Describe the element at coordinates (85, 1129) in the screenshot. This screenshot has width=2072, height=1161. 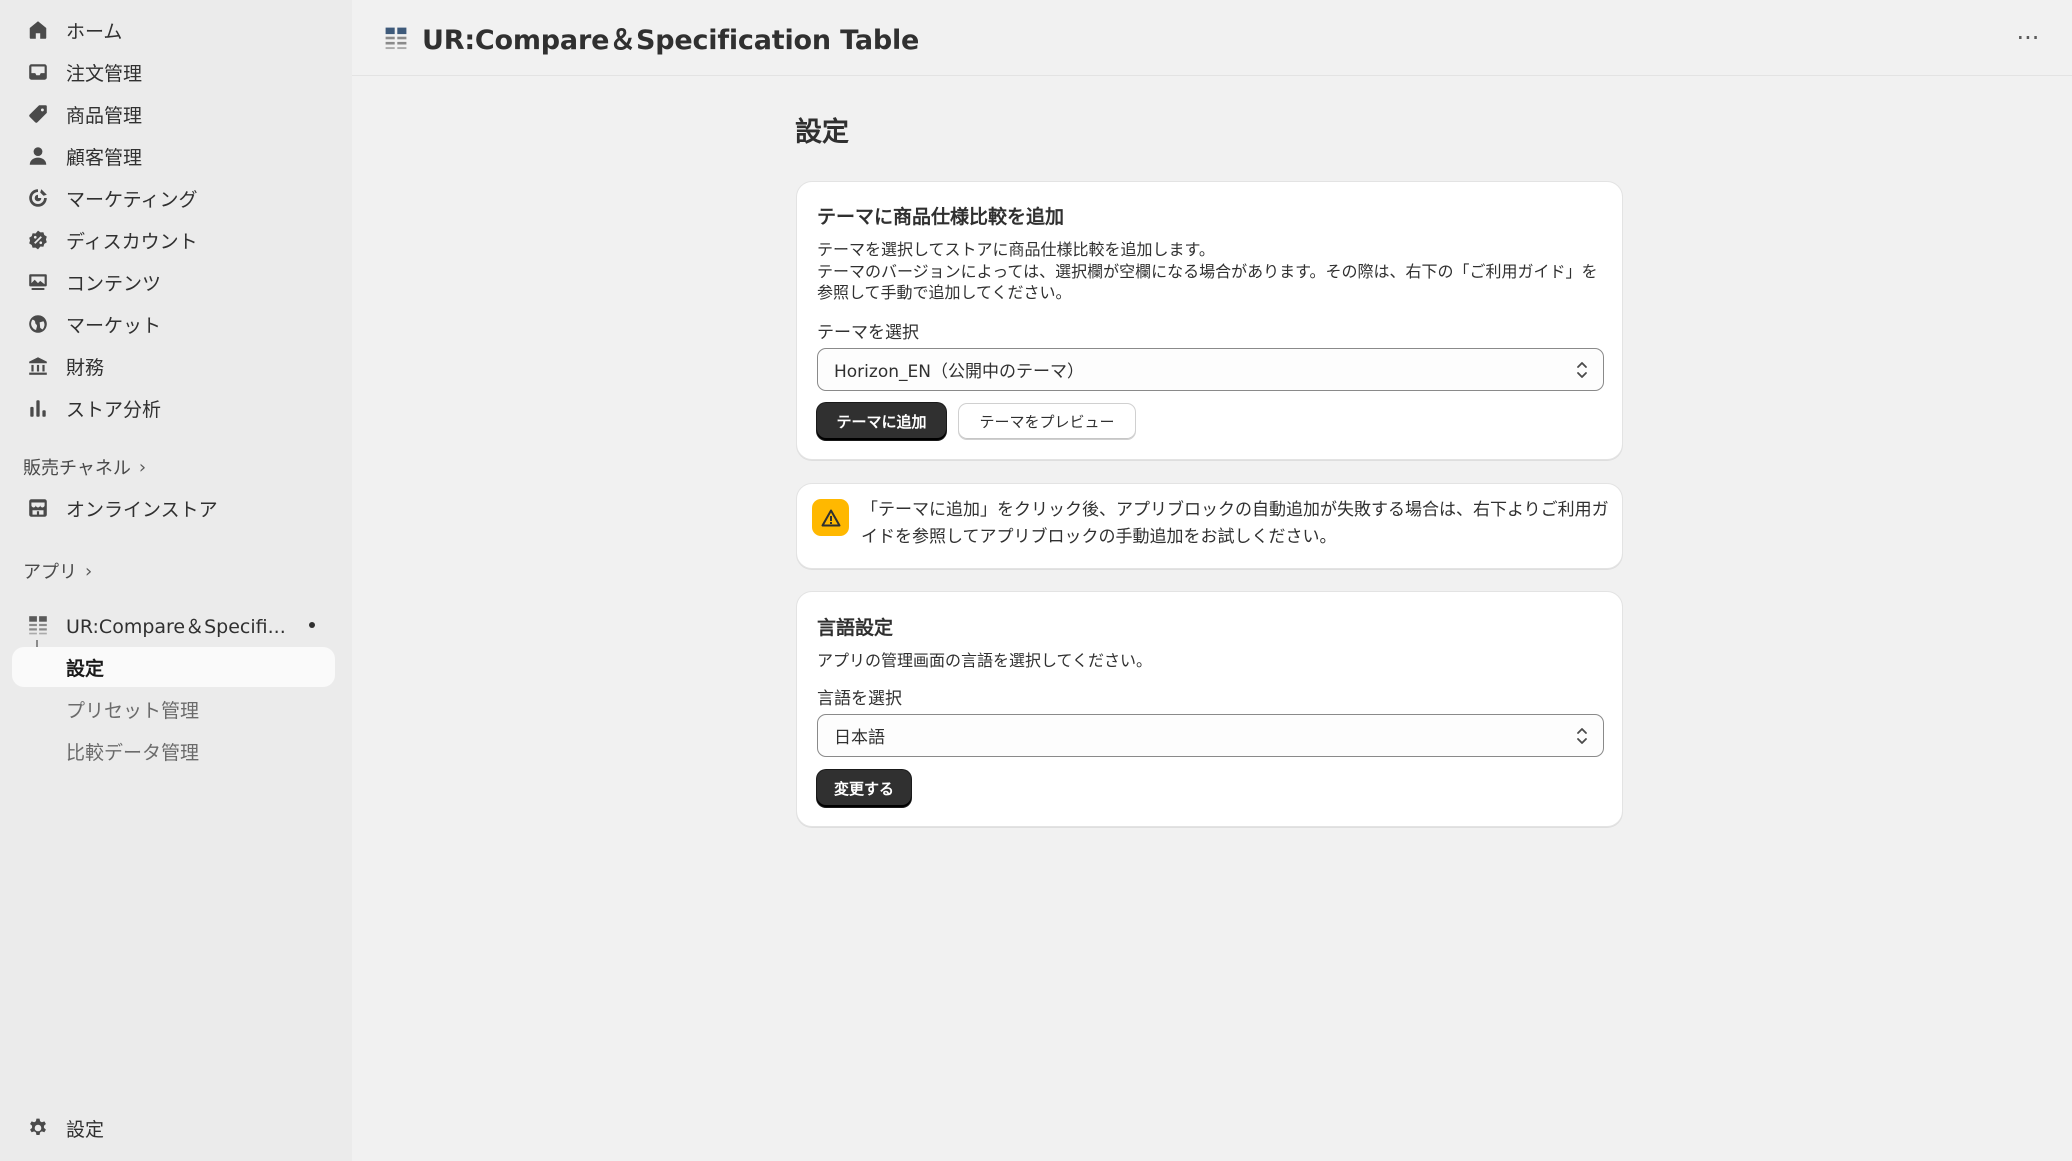
I see `sidebar-item-label: 設定` at that location.